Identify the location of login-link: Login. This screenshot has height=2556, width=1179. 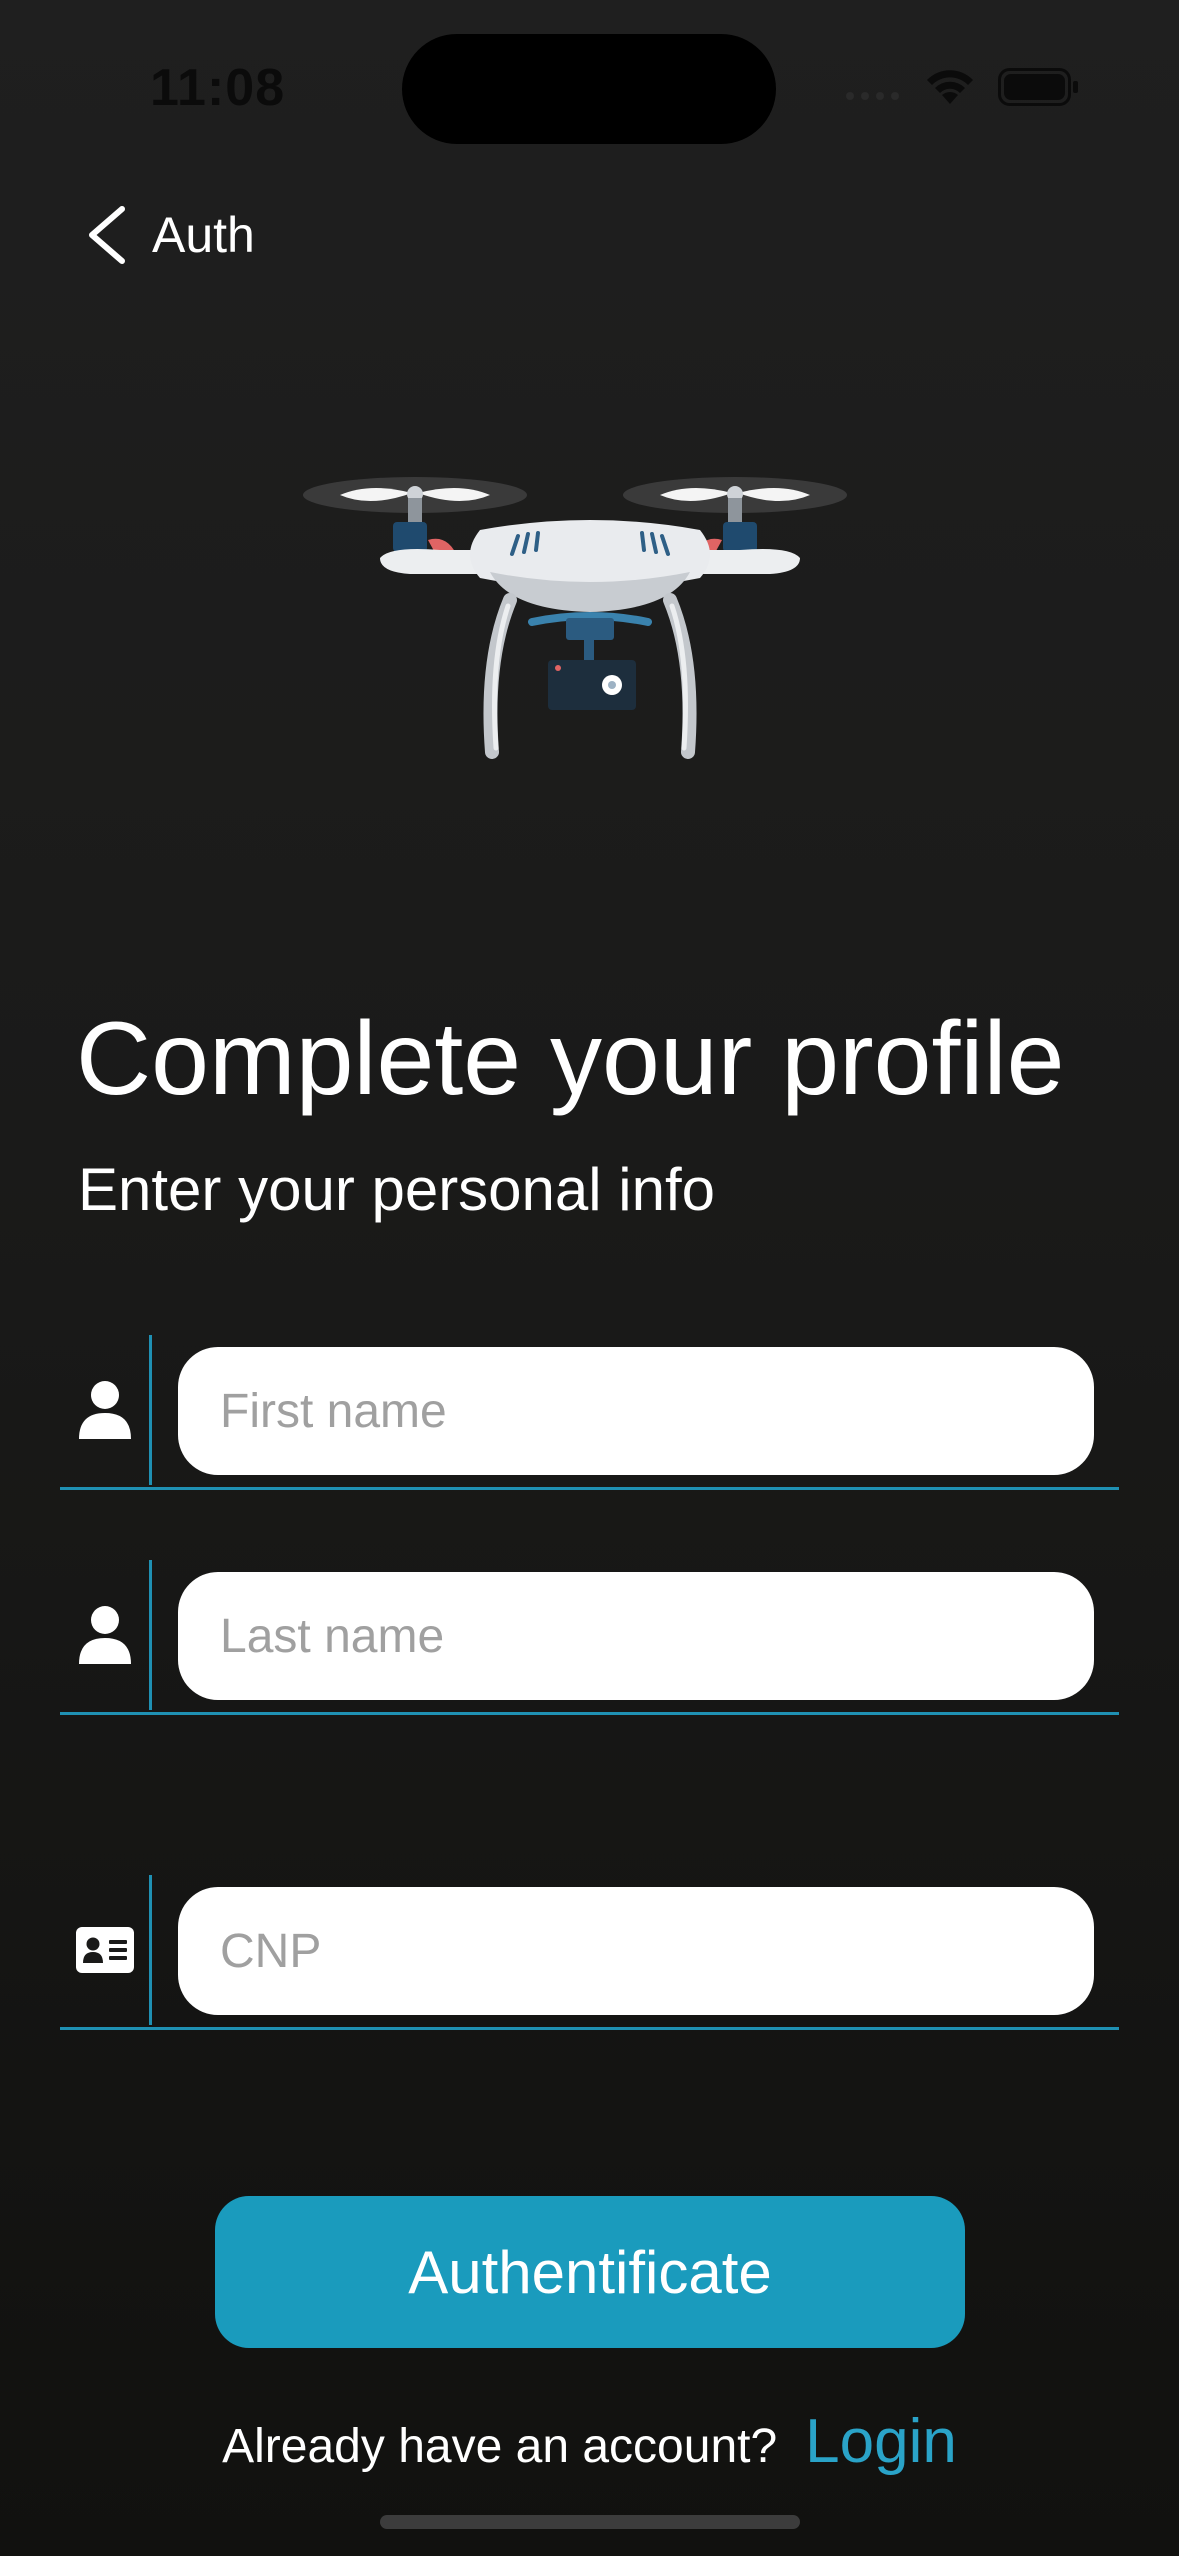
(881, 2441).